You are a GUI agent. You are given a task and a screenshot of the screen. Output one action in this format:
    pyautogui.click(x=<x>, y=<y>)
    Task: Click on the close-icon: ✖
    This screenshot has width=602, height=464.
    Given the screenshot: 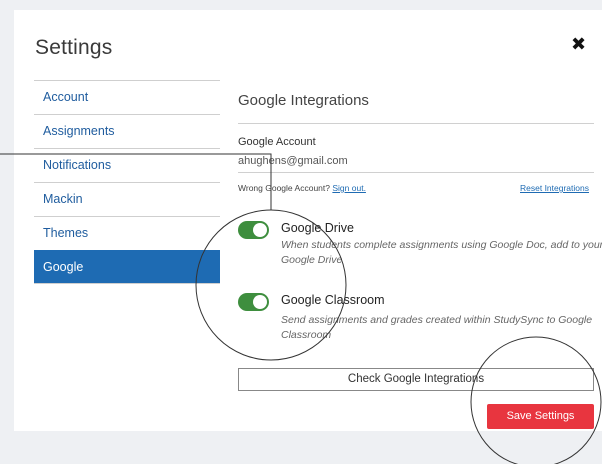 What is the action you would take?
    pyautogui.click(x=579, y=44)
    